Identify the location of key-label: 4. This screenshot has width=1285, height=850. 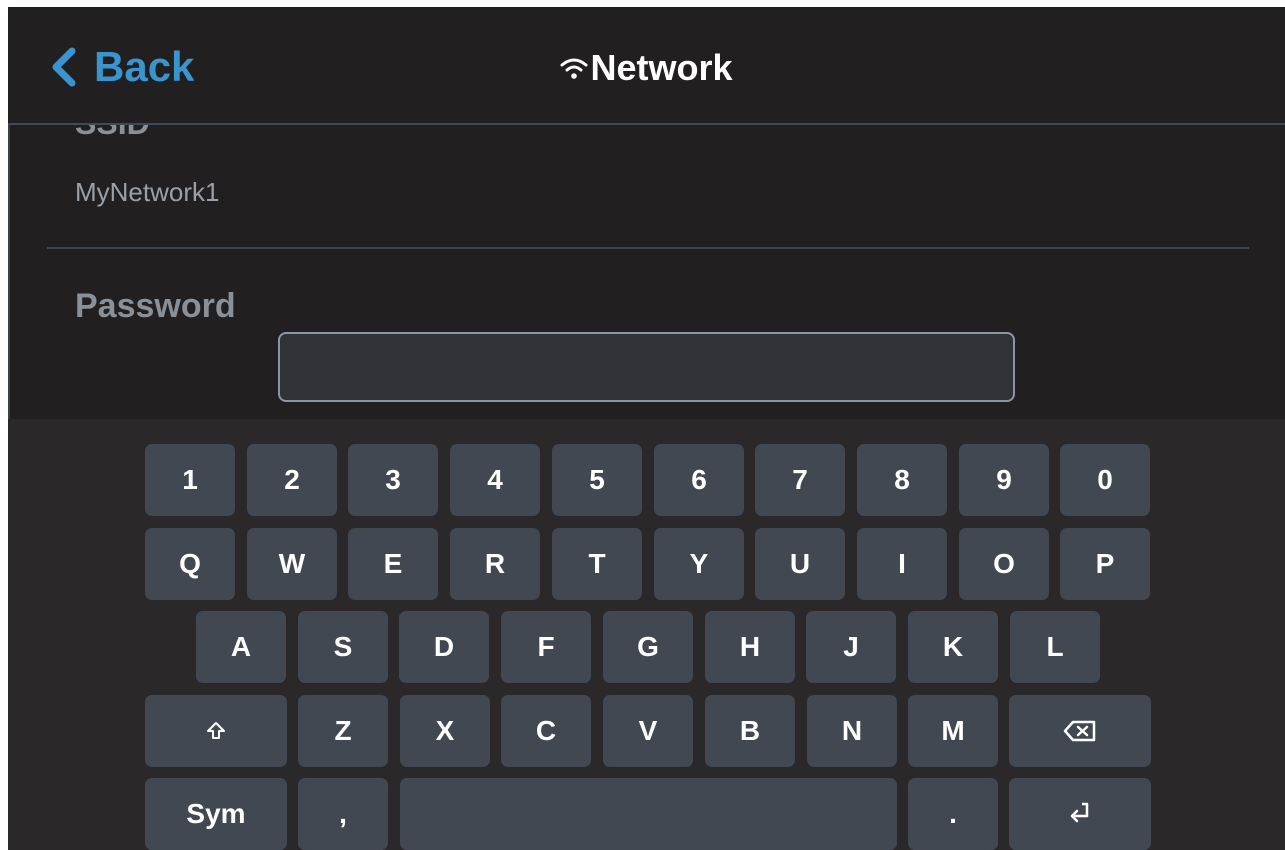
(495, 479).